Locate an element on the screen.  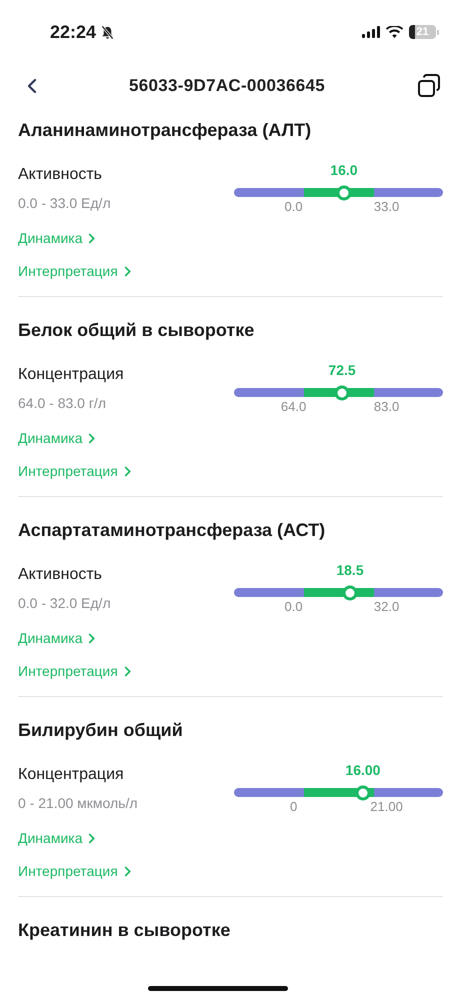
test-title: Белок общий в сыворотке is located at coordinates (137, 330).